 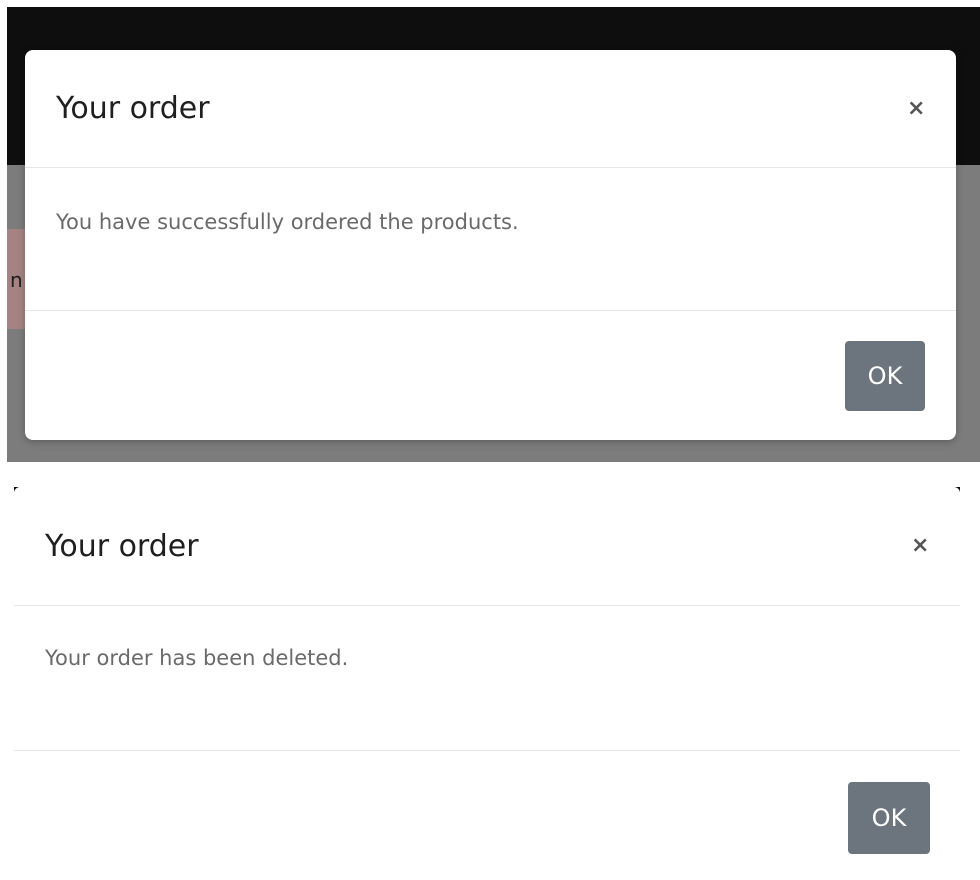 What do you see at coordinates (16, 280) in the screenshot?
I see `background-text-fragment: n` at bounding box center [16, 280].